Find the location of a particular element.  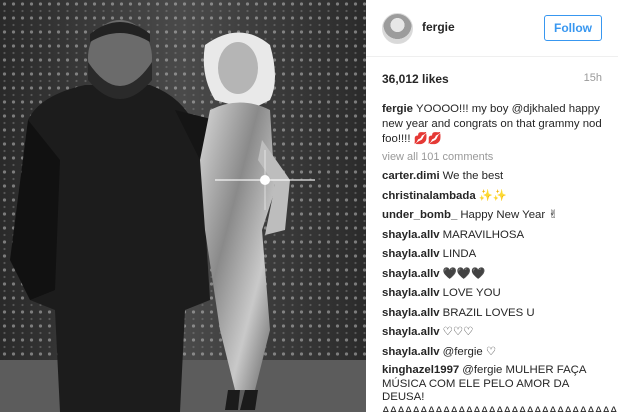

comment-text: MARAVILHOSA is located at coordinates (483, 234).